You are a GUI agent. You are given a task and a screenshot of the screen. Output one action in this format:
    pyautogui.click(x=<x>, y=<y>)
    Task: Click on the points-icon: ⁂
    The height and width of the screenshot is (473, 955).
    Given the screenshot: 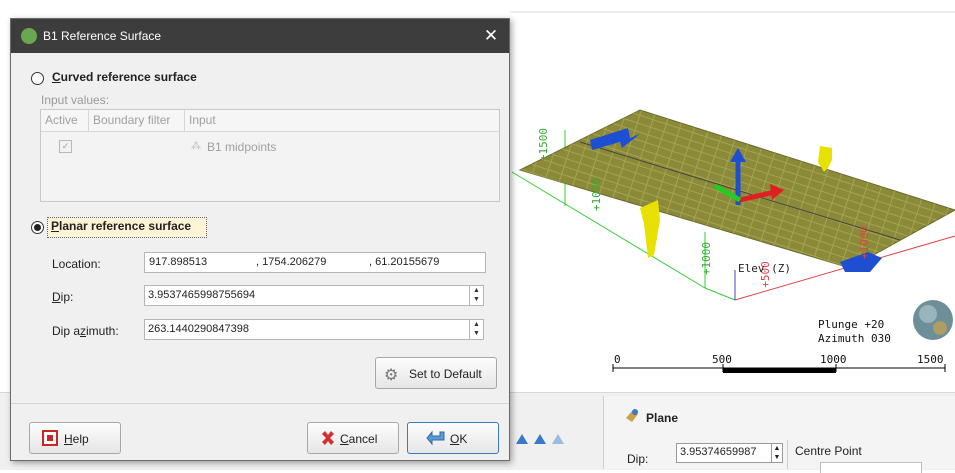 What is the action you would take?
    pyautogui.click(x=196, y=146)
    